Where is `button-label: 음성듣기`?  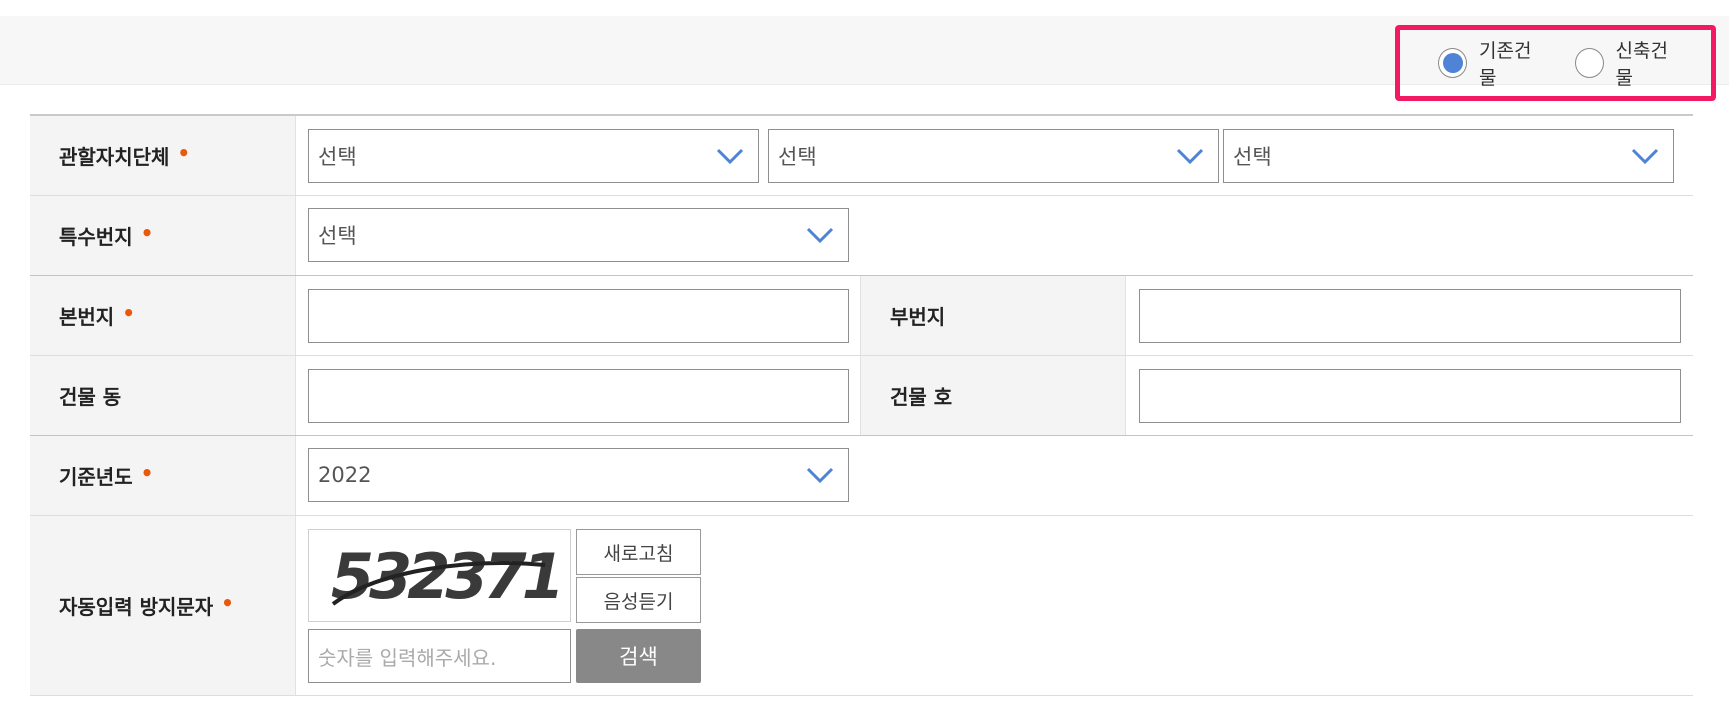
button-label: 음성듣기 is located at coordinates (638, 601).